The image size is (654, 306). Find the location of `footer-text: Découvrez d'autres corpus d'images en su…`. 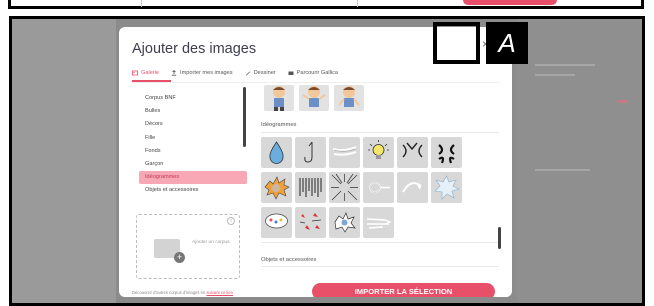

footer-text: Découvrez d'autres corpus d'images en su… is located at coordinates (182, 292).